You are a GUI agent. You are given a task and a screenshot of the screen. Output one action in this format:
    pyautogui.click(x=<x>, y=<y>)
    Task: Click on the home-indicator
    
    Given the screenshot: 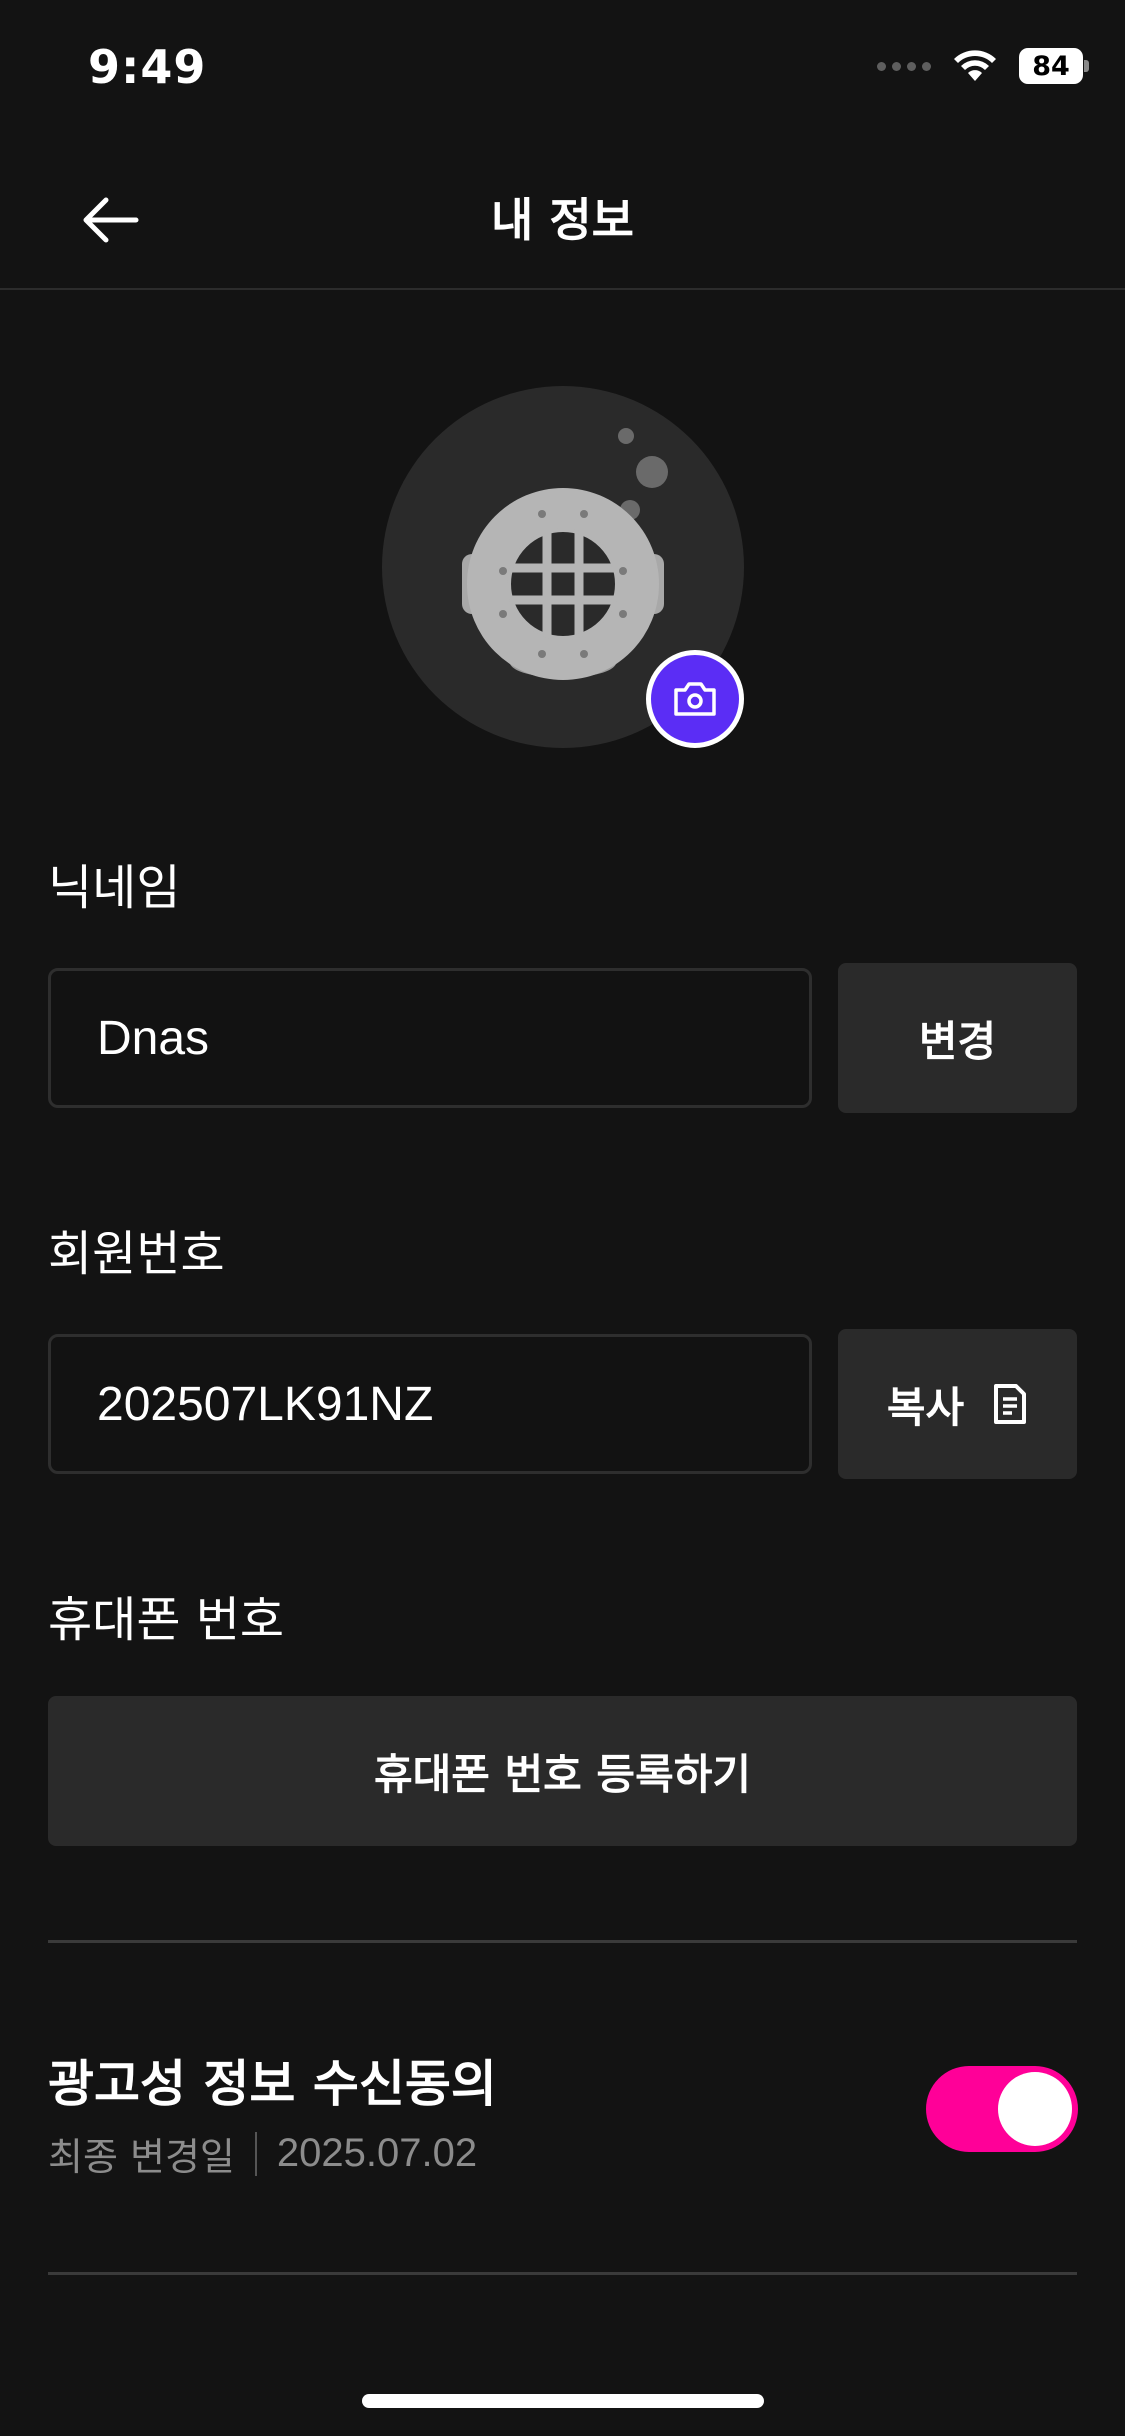 What is the action you would take?
    pyautogui.click(x=563, y=2401)
    